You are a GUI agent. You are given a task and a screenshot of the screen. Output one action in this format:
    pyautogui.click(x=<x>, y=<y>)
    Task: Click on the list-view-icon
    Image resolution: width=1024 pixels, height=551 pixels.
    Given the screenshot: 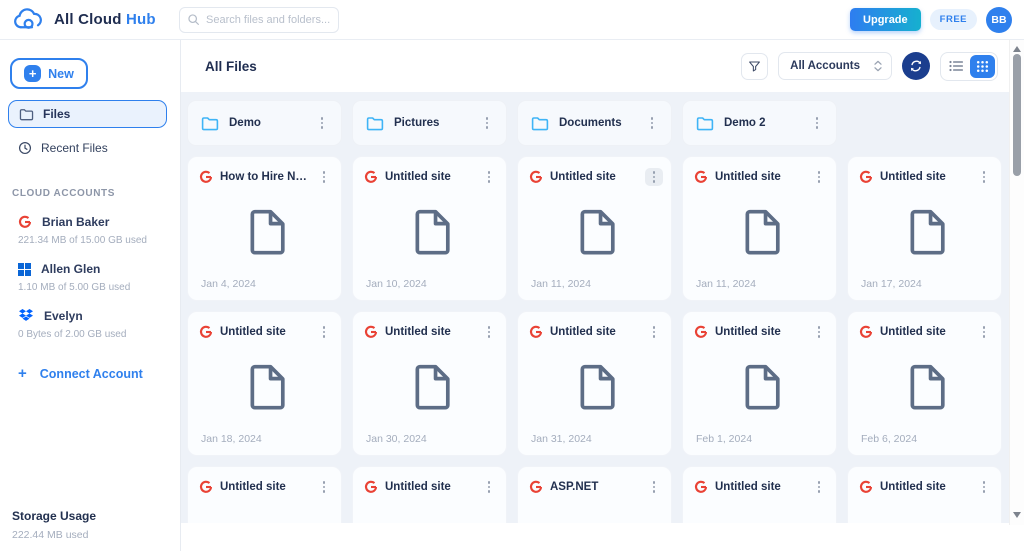 What is the action you would take?
    pyautogui.click(x=955, y=66)
    